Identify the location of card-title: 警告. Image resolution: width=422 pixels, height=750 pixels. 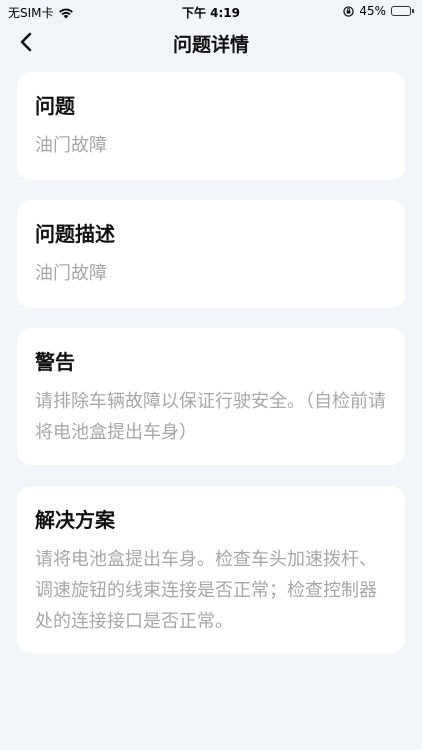
(55, 362).